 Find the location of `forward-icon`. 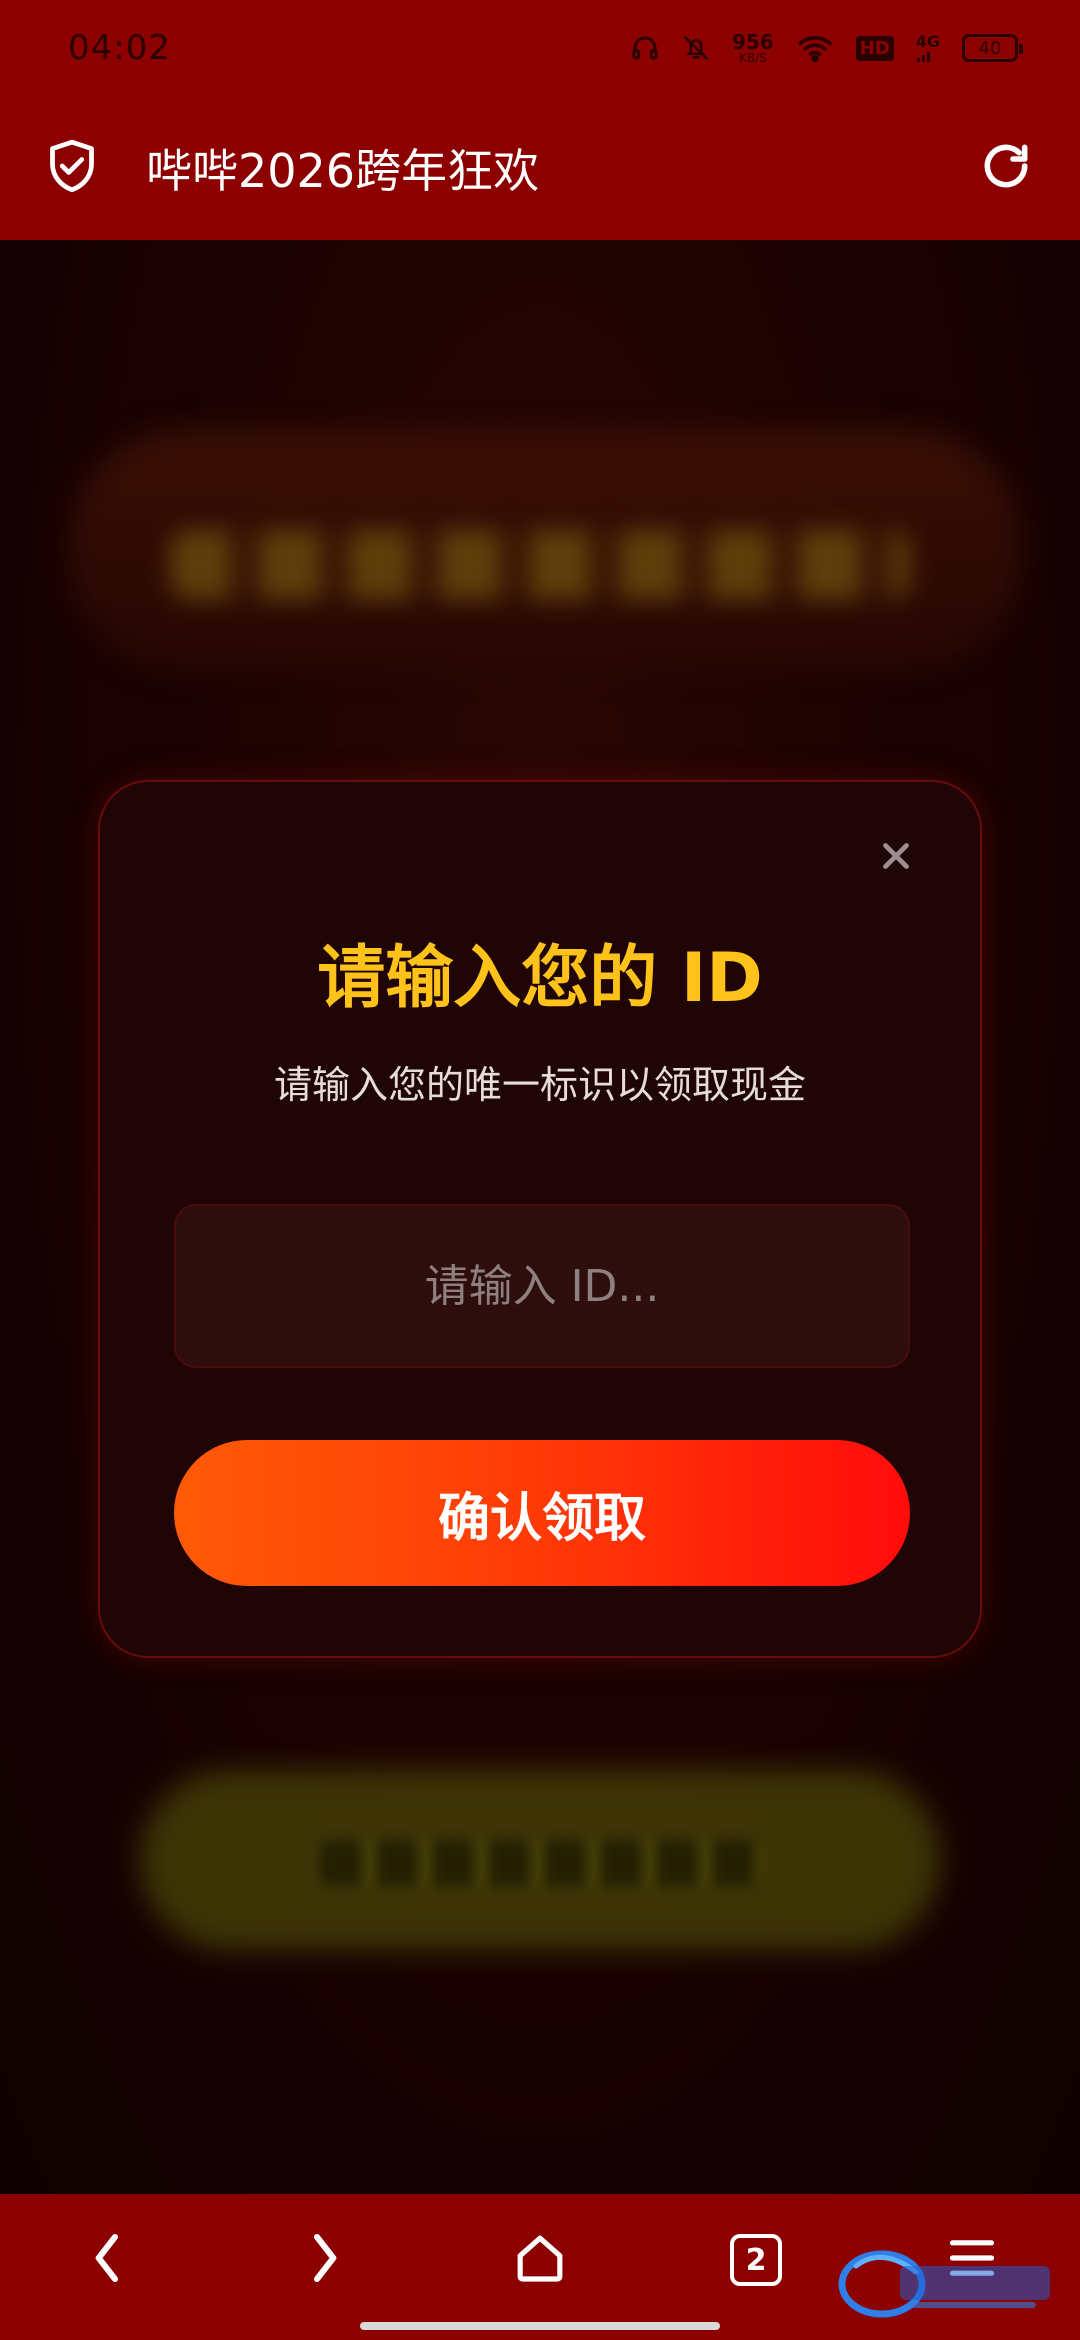

forward-icon is located at coordinates (324, 2260).